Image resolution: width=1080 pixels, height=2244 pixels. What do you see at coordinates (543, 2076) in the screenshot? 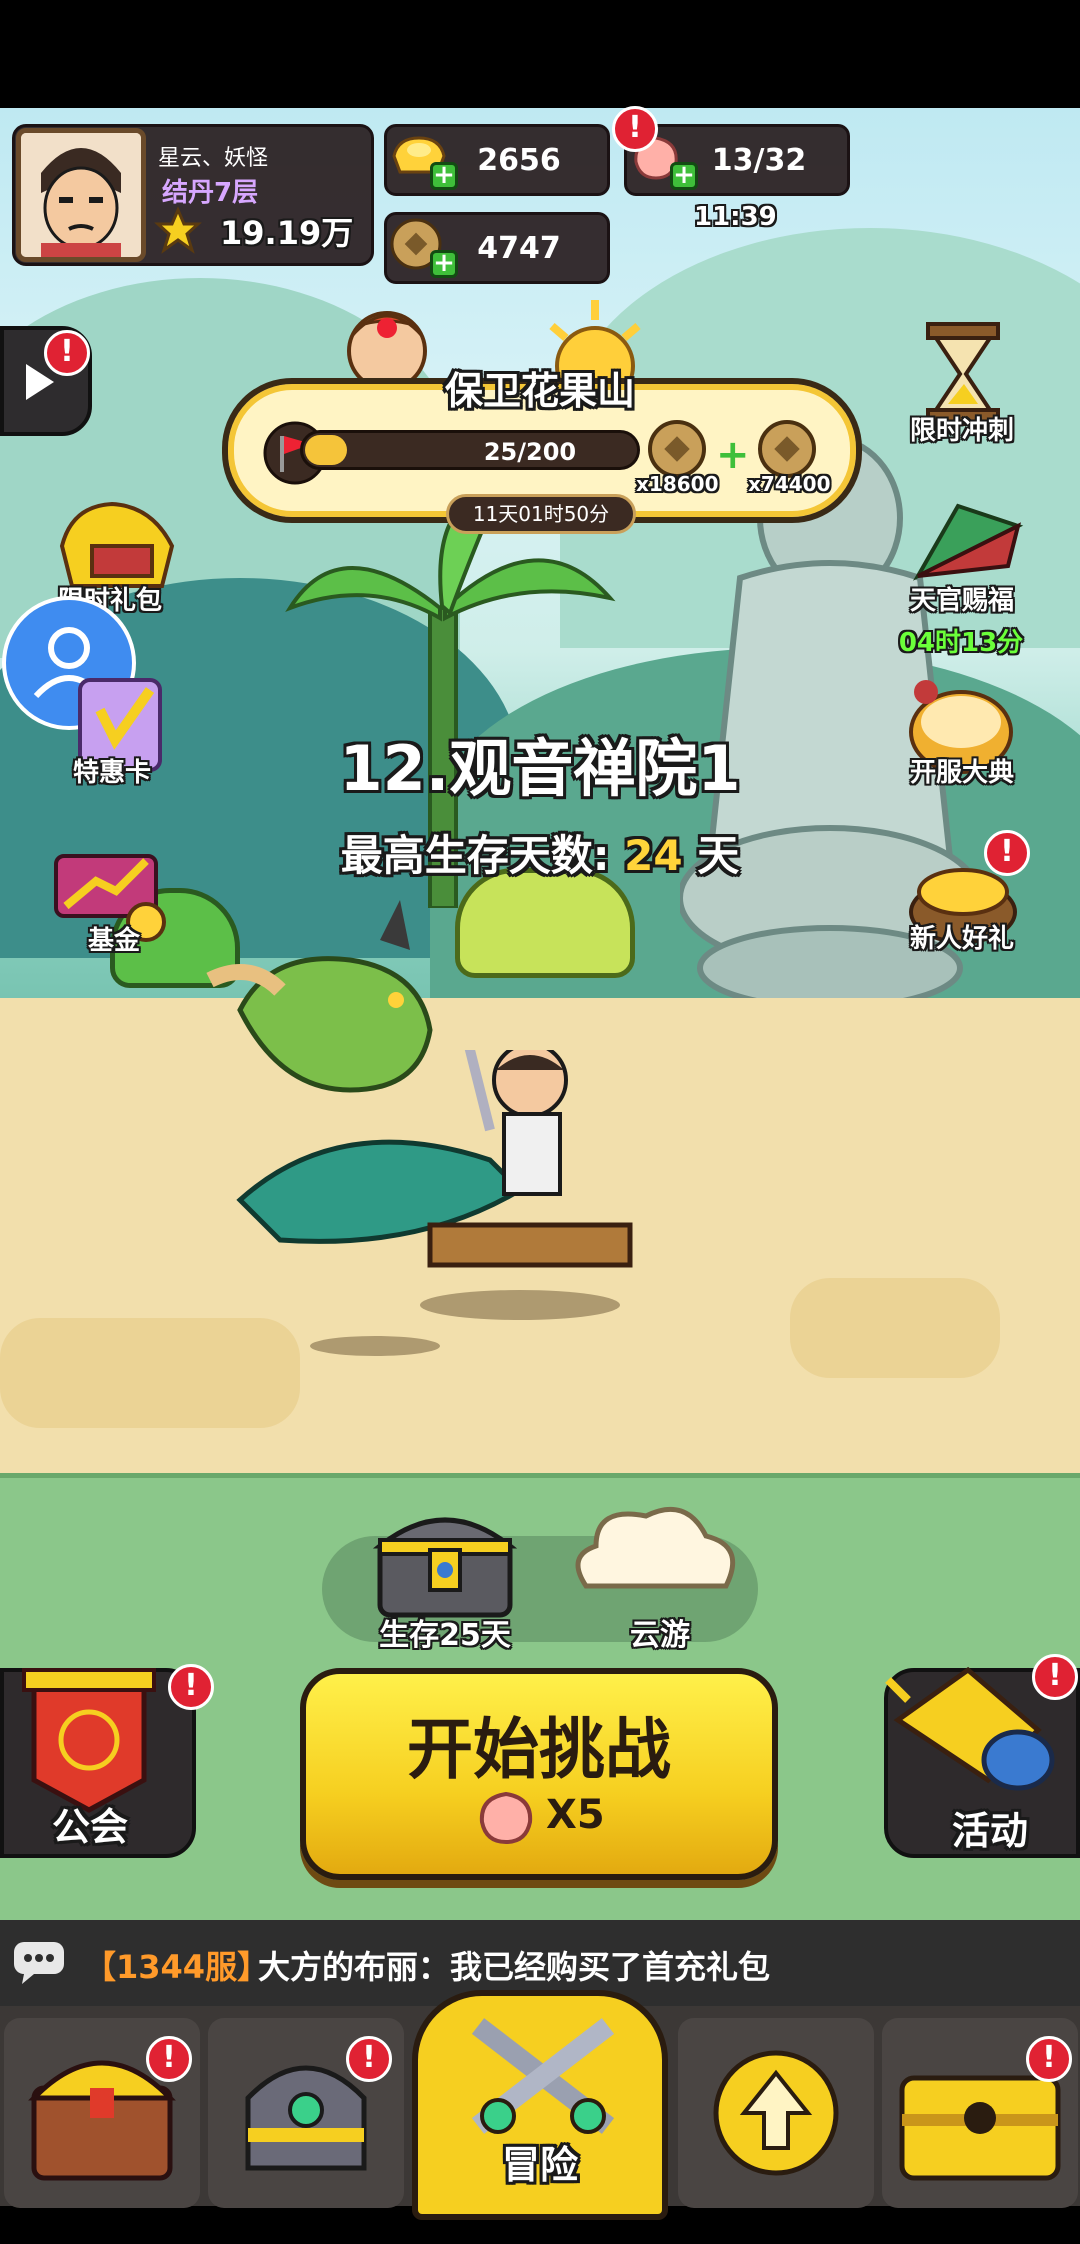
I see `crossed-swords-icon` at bounding box center [543, 2076].